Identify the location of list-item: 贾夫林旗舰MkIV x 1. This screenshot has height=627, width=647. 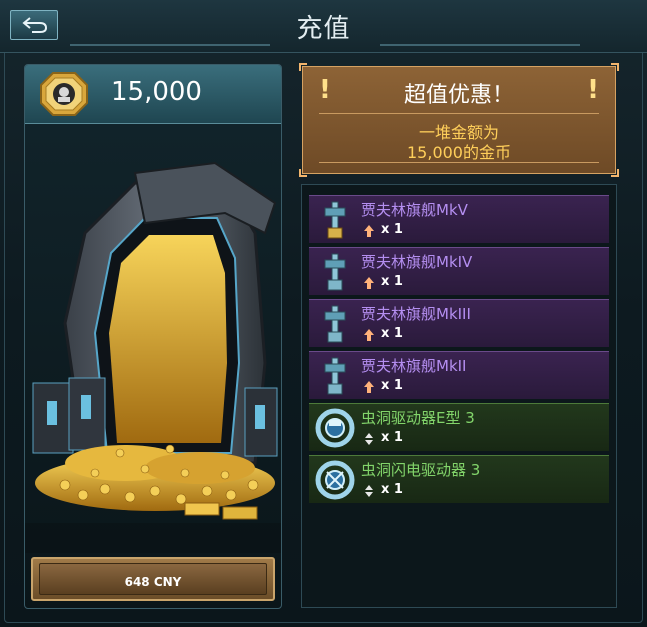
(459, 271).